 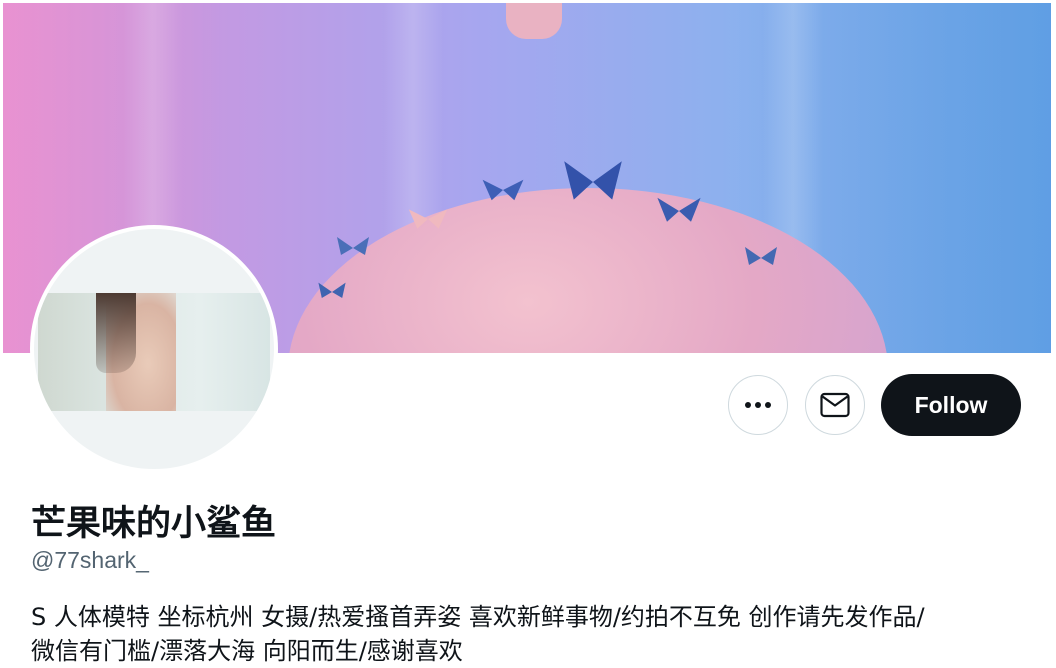 What do you see at coordinates (951, 405) in the screenshot?
I see `follow-button: Follow` at bounding box center [951, 405].